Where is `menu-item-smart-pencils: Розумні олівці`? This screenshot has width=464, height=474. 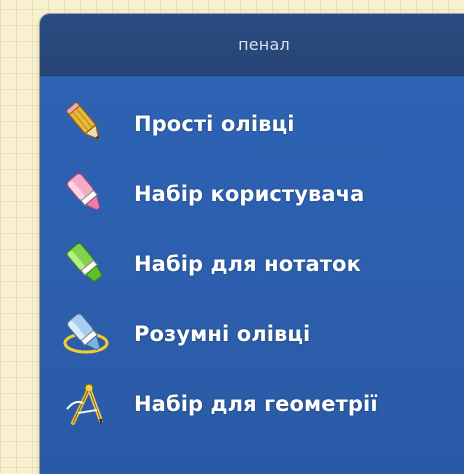 menu-item-smart-pencils: Розумні олівці is located at coordinates (252, 334).